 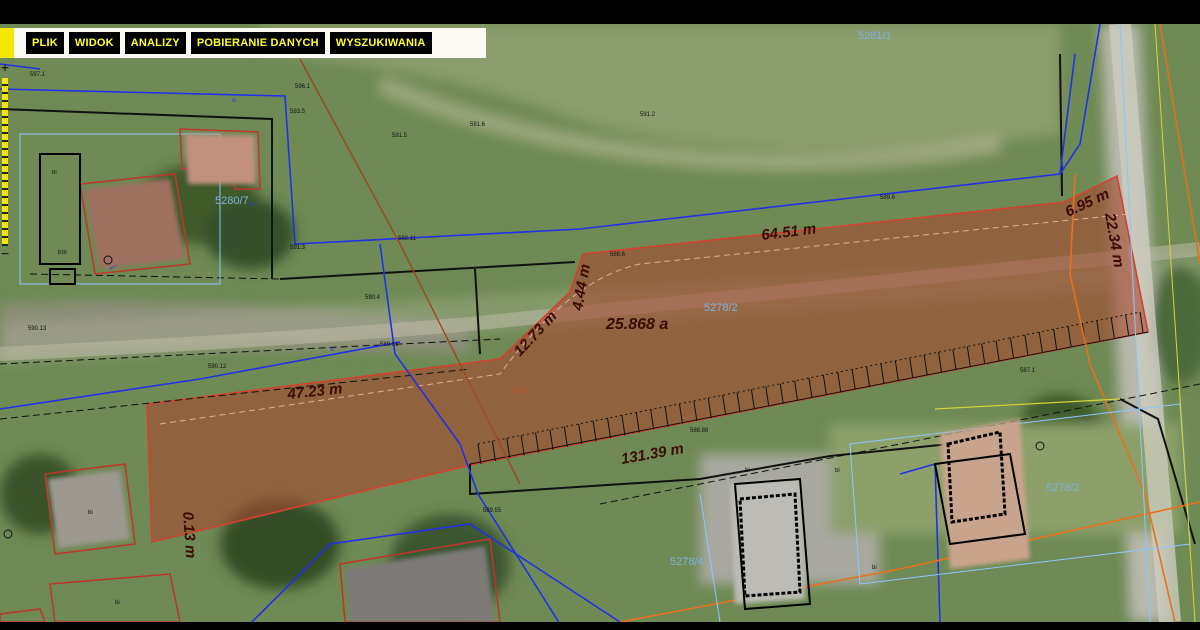 I want to click on elevation-label: 591.5, so click(x=400, y=136).